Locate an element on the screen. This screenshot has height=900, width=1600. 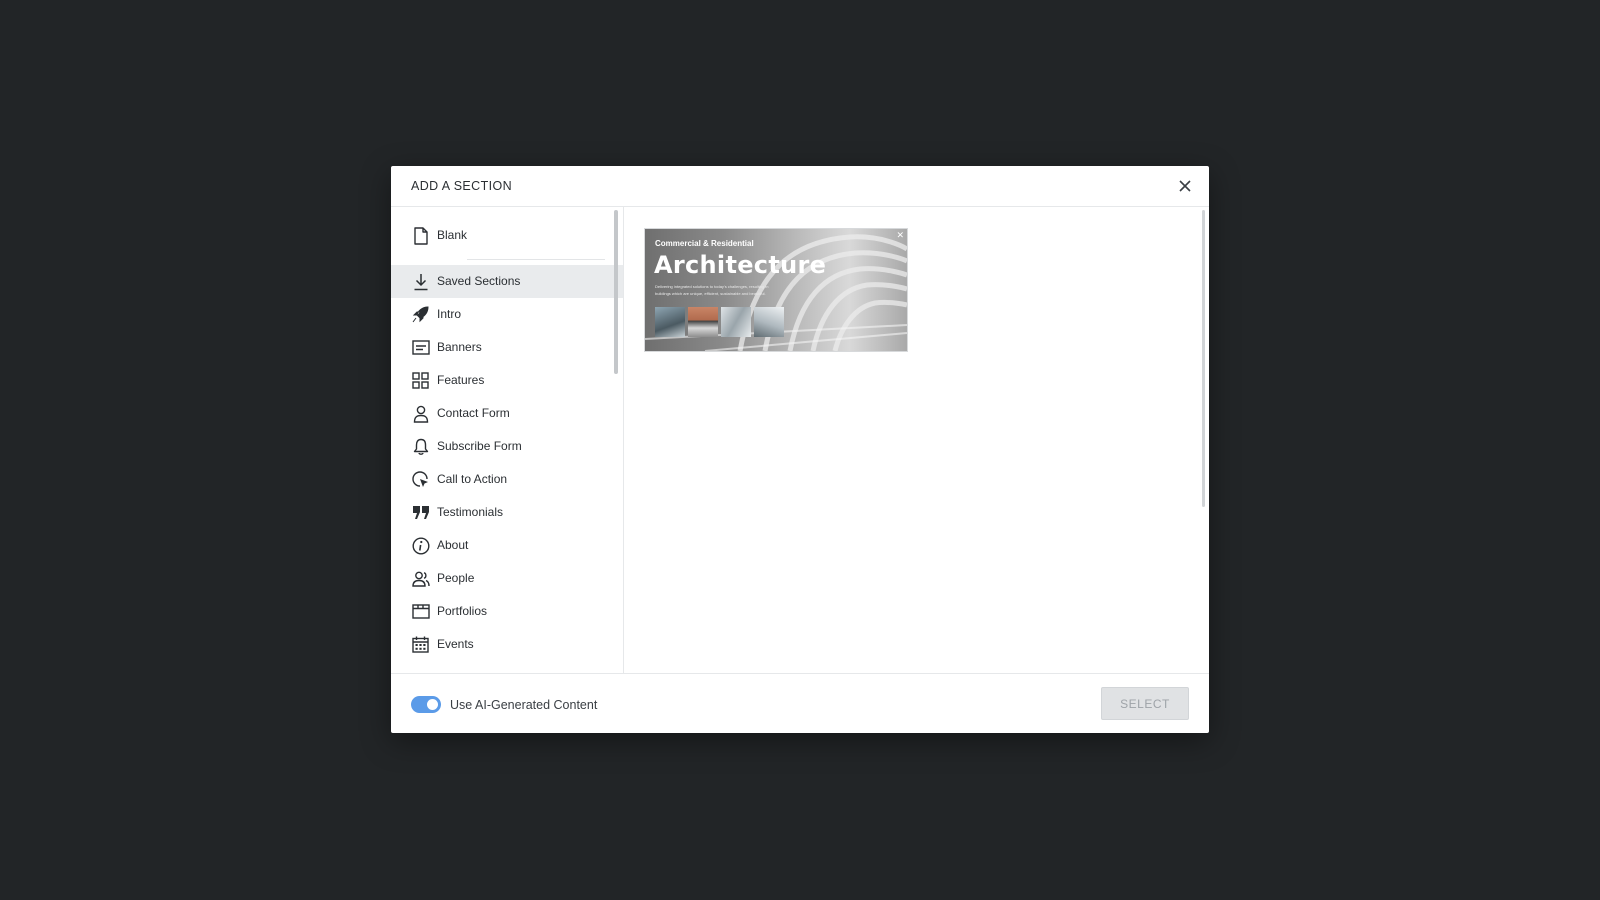
sidebar-item-contact-form: Contact Form is located at coordinates (507, 413).